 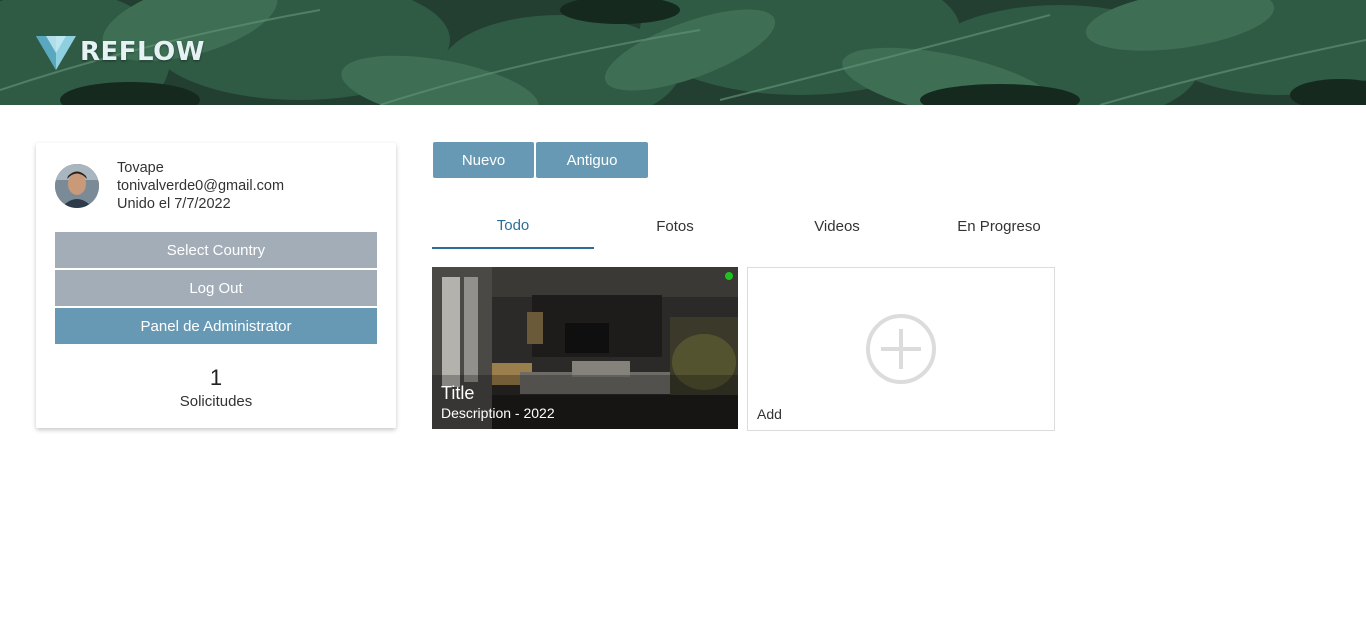 I want to click on avatar, so click(x=77, y=186).